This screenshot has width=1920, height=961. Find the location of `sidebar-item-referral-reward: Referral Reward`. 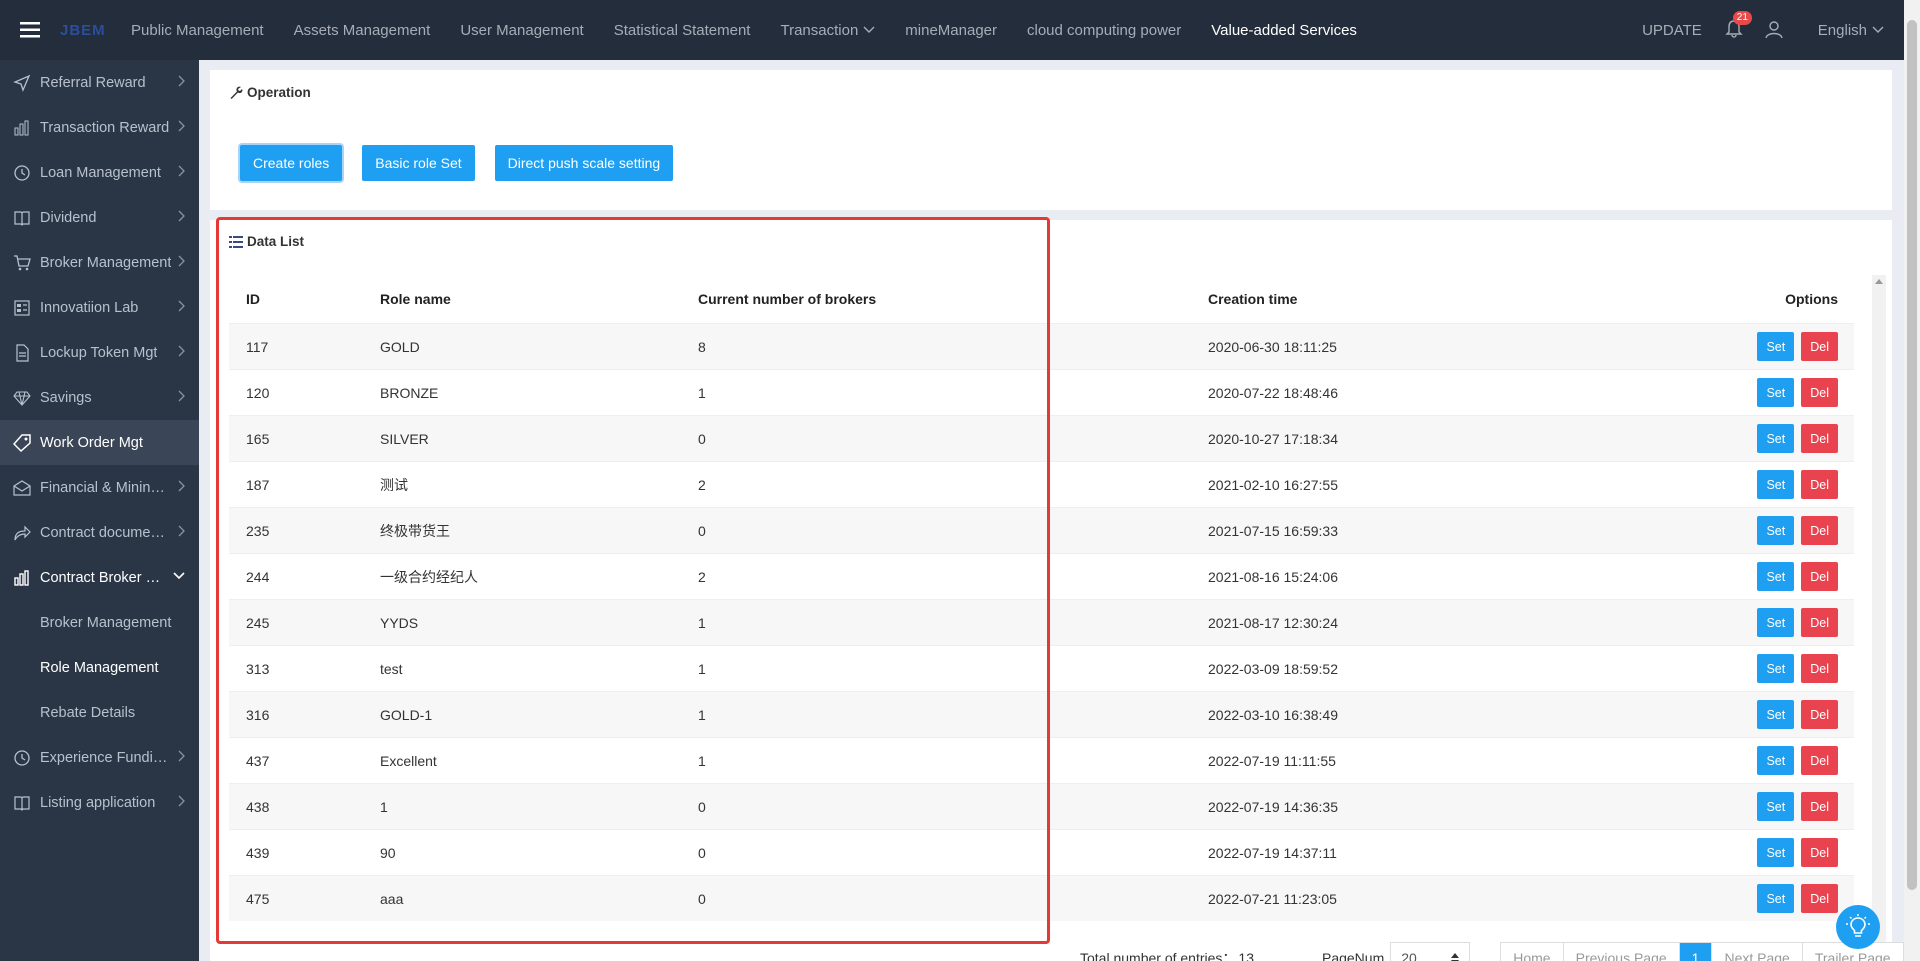

sidebar-item-referral-reward: Referral Reward is located at coordinates (99, 82).